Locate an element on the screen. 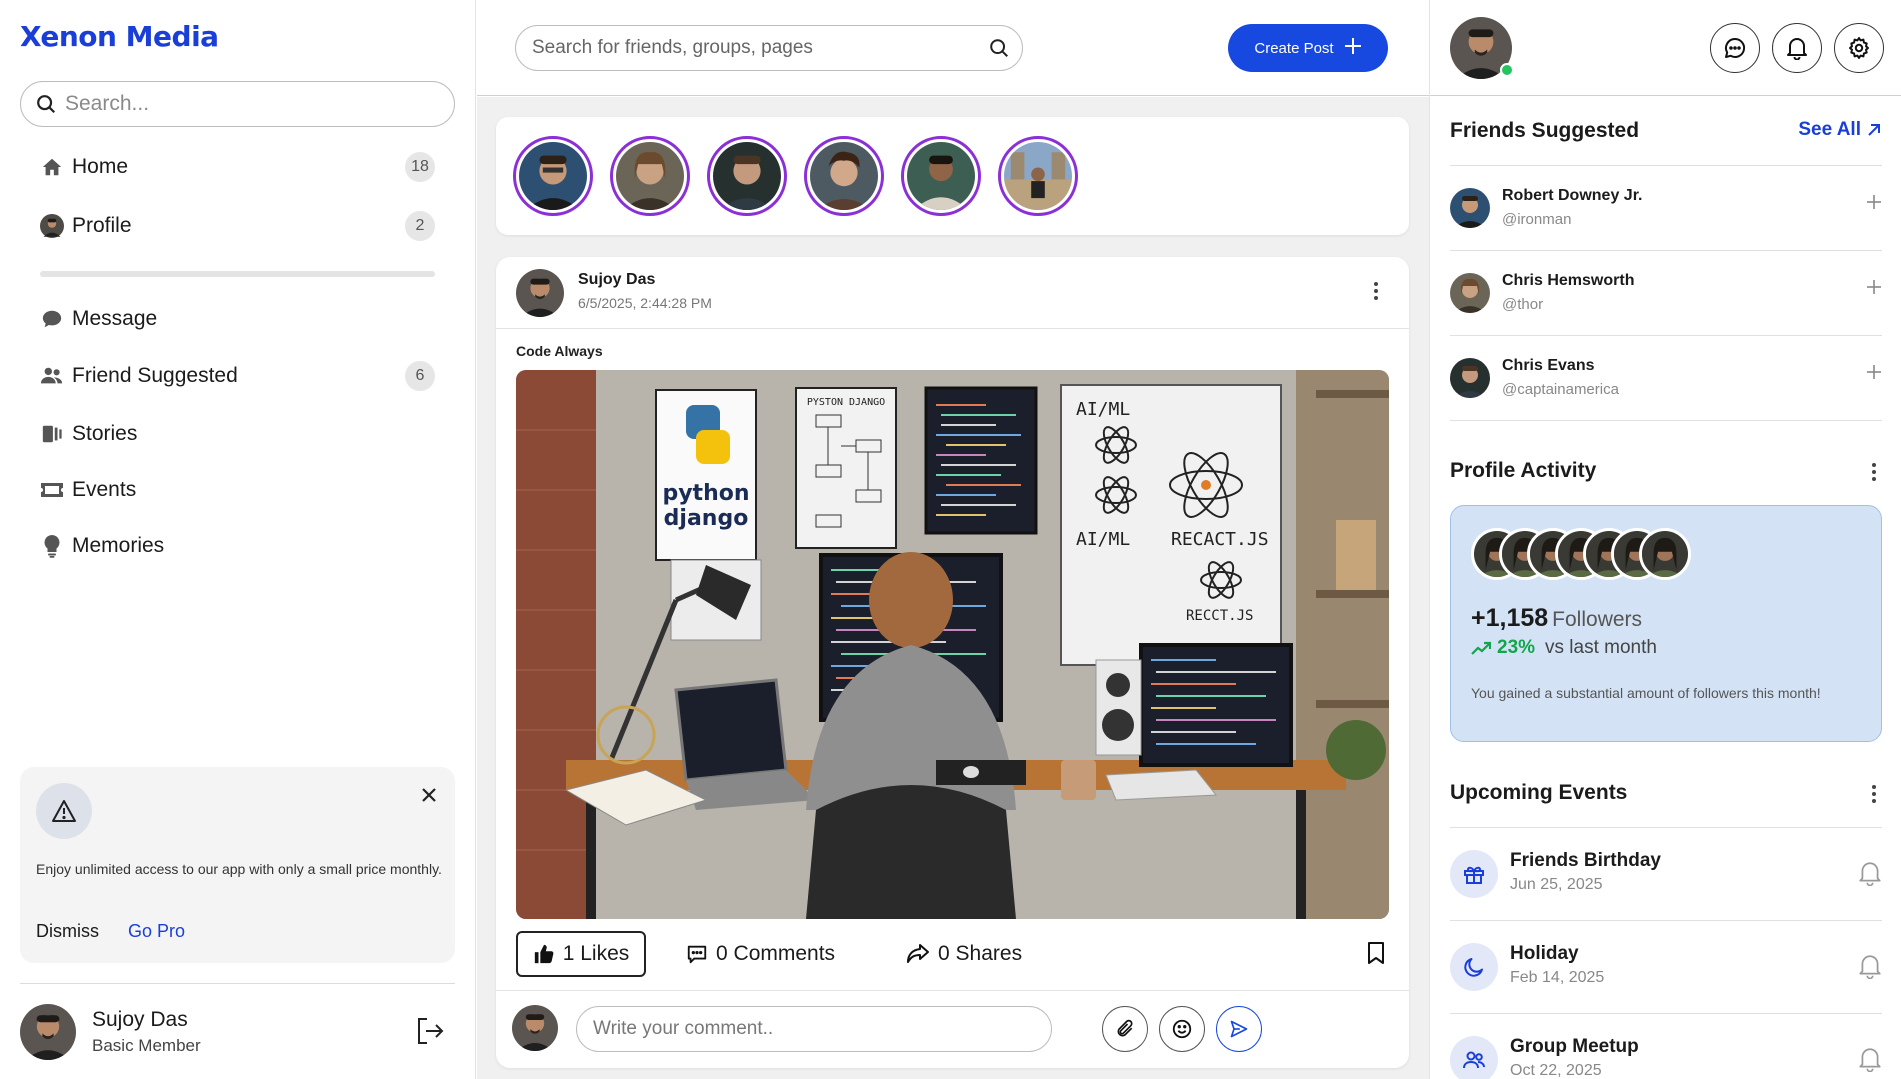 Image resolution: width=1901 pixels, height=1079 pixels. friend-suggestion-item: Chris Hemsworth @thor is located at coordinates (1666, 293).